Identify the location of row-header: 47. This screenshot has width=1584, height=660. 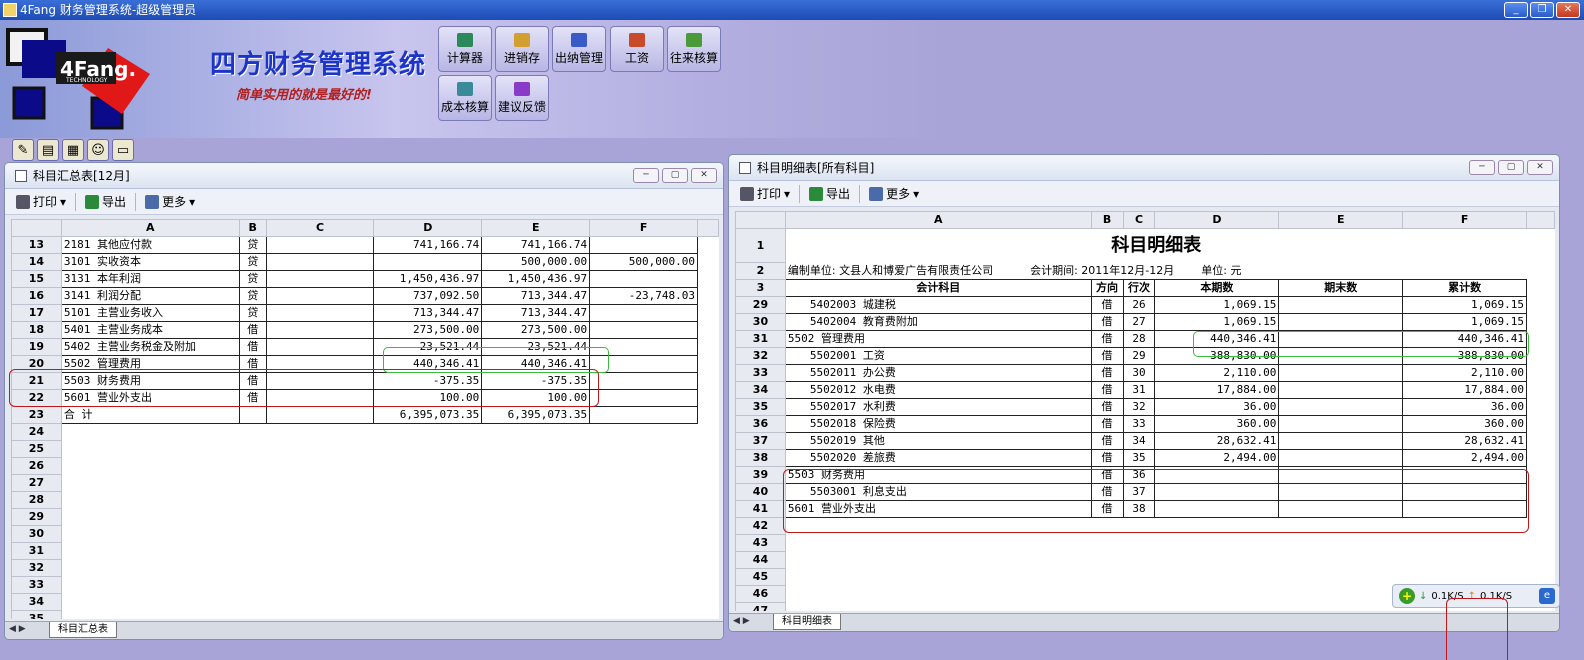
(760, 606).